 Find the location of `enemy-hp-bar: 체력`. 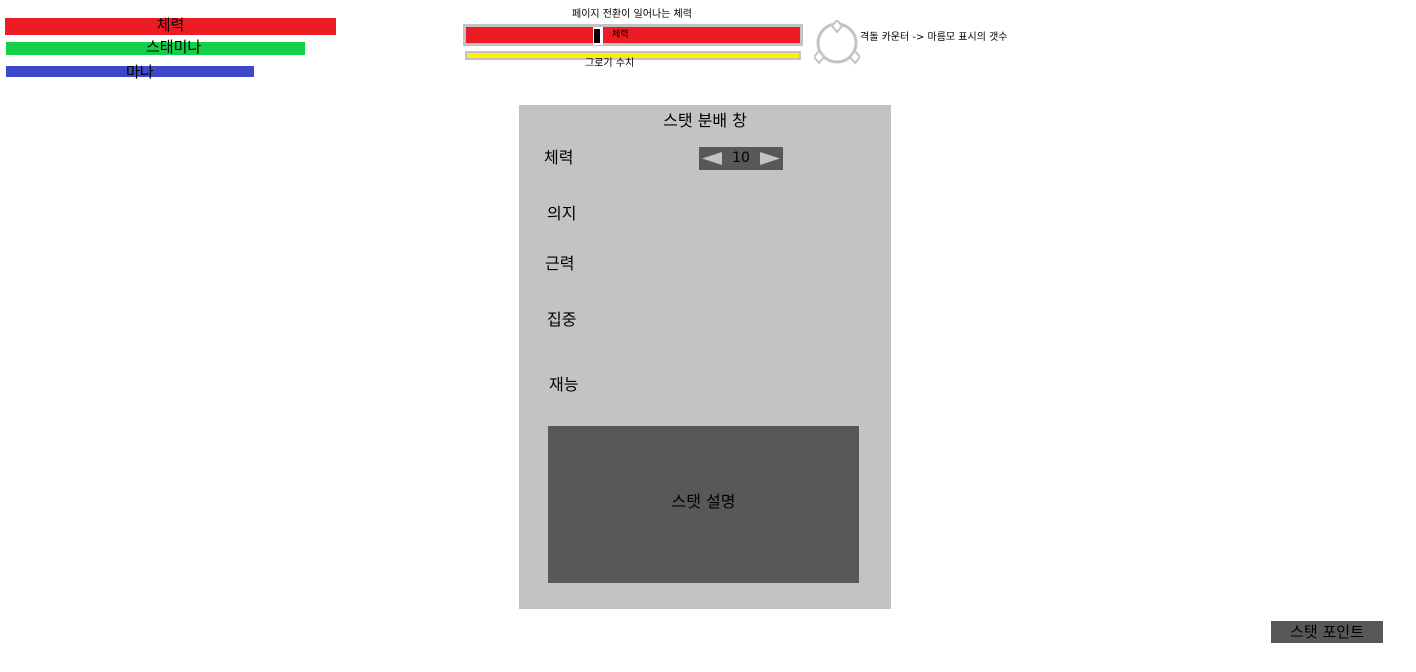

enemy-hp-bar: 체력 is located at coordinates (633, 35).